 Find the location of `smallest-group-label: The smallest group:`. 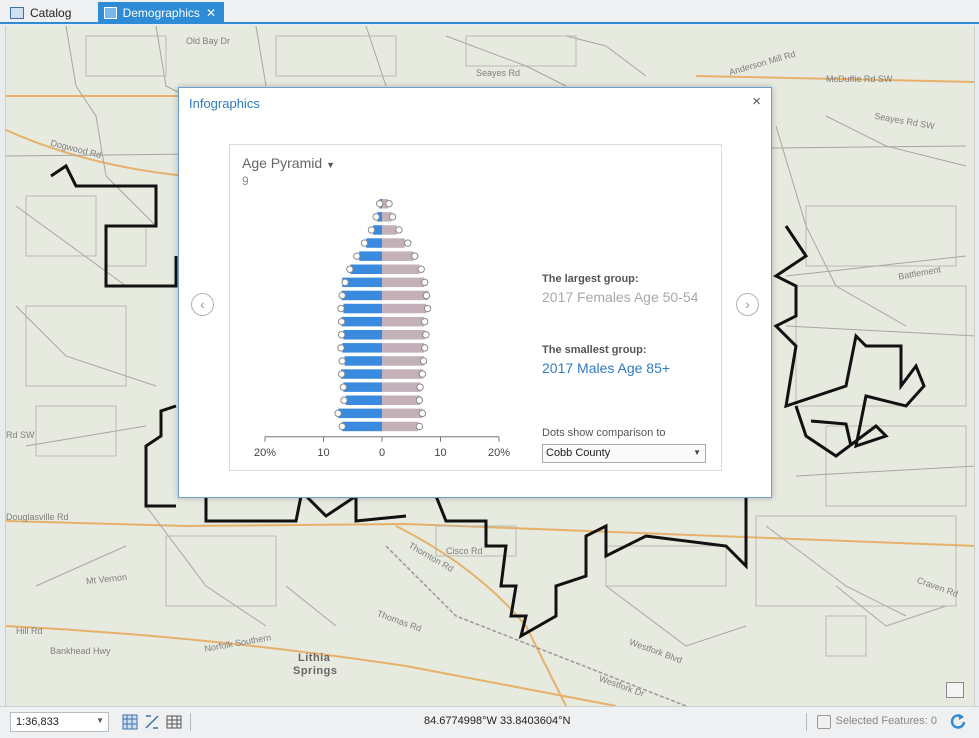

smallest-group-label: The smallest group: is located at coordinates (594, 350).